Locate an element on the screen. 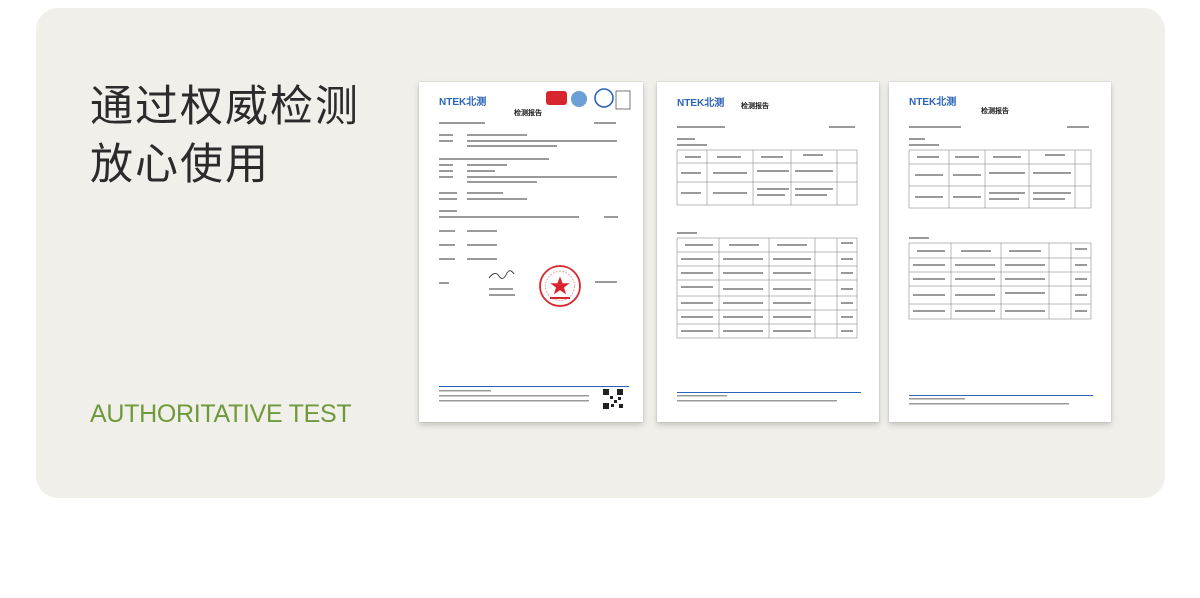  headline: 通过权威检测 放心使用 is located at coordinates (225, 136).